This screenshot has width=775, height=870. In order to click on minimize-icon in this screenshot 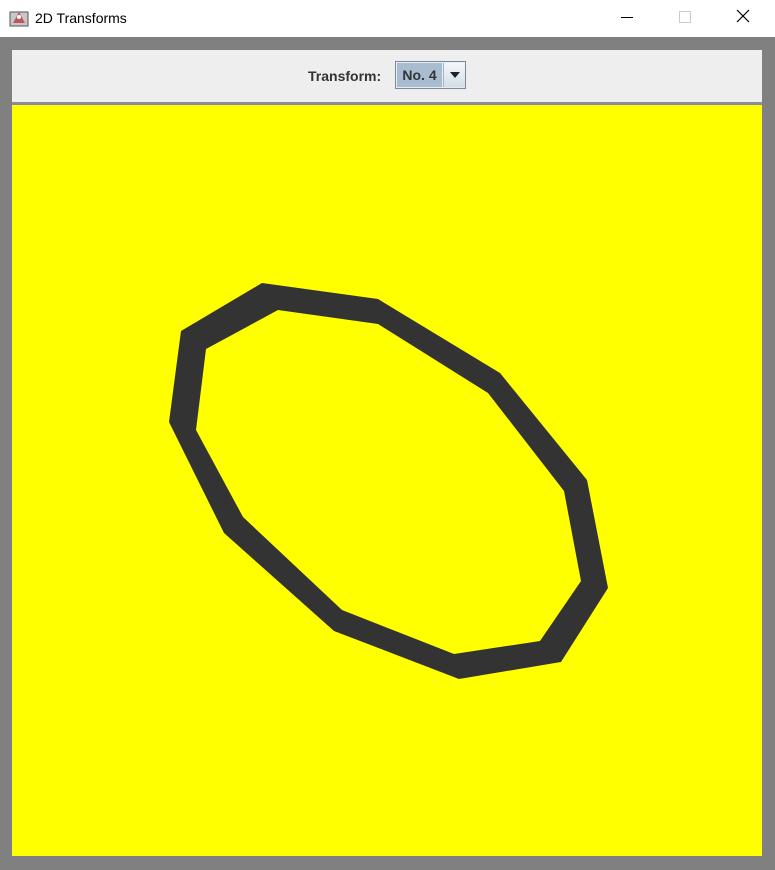, I will do `click(627, 19)`.